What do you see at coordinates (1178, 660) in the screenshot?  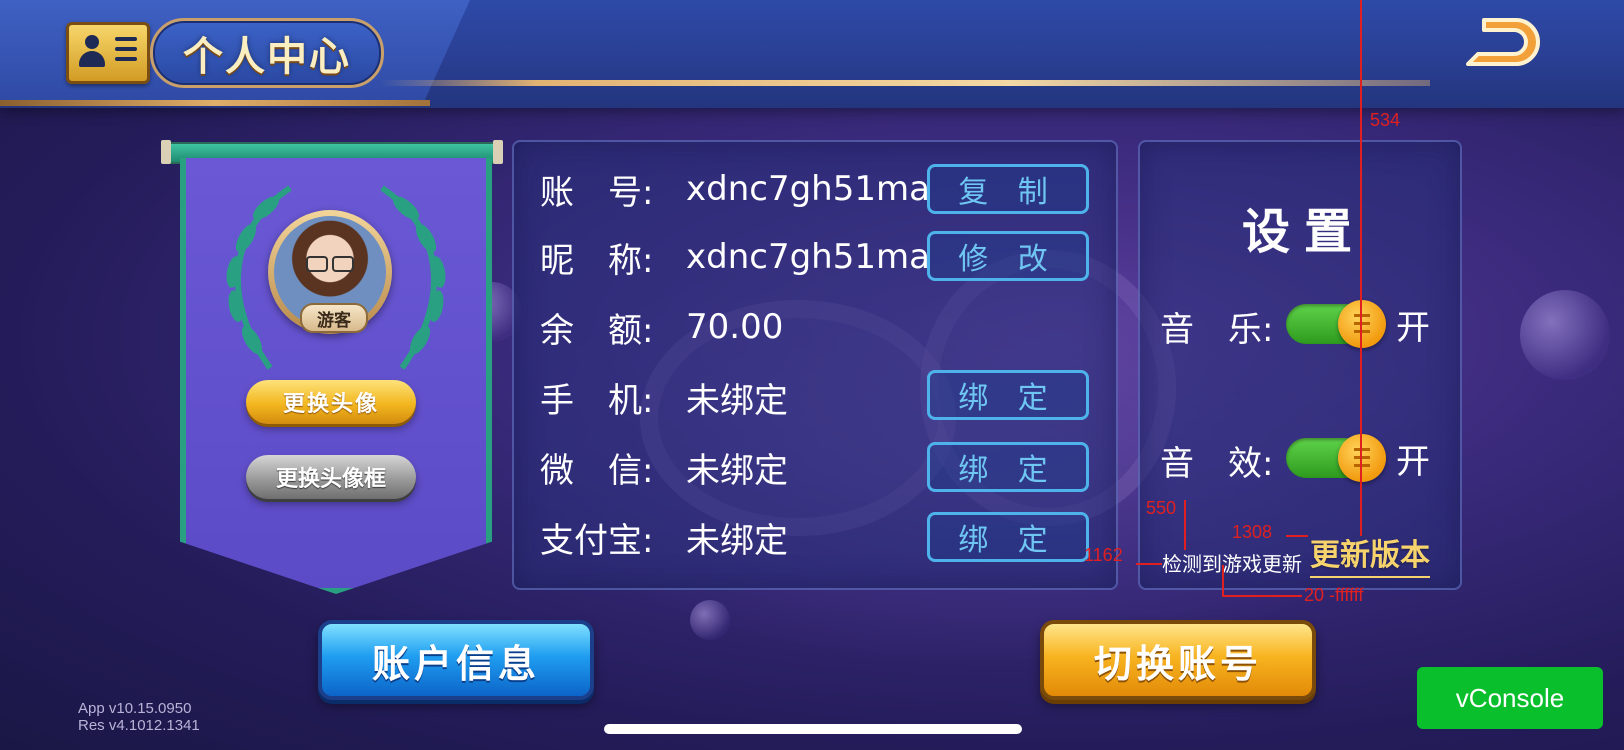 I see `switch-account-button: 切换账号` at bounding box center [1178, 660].